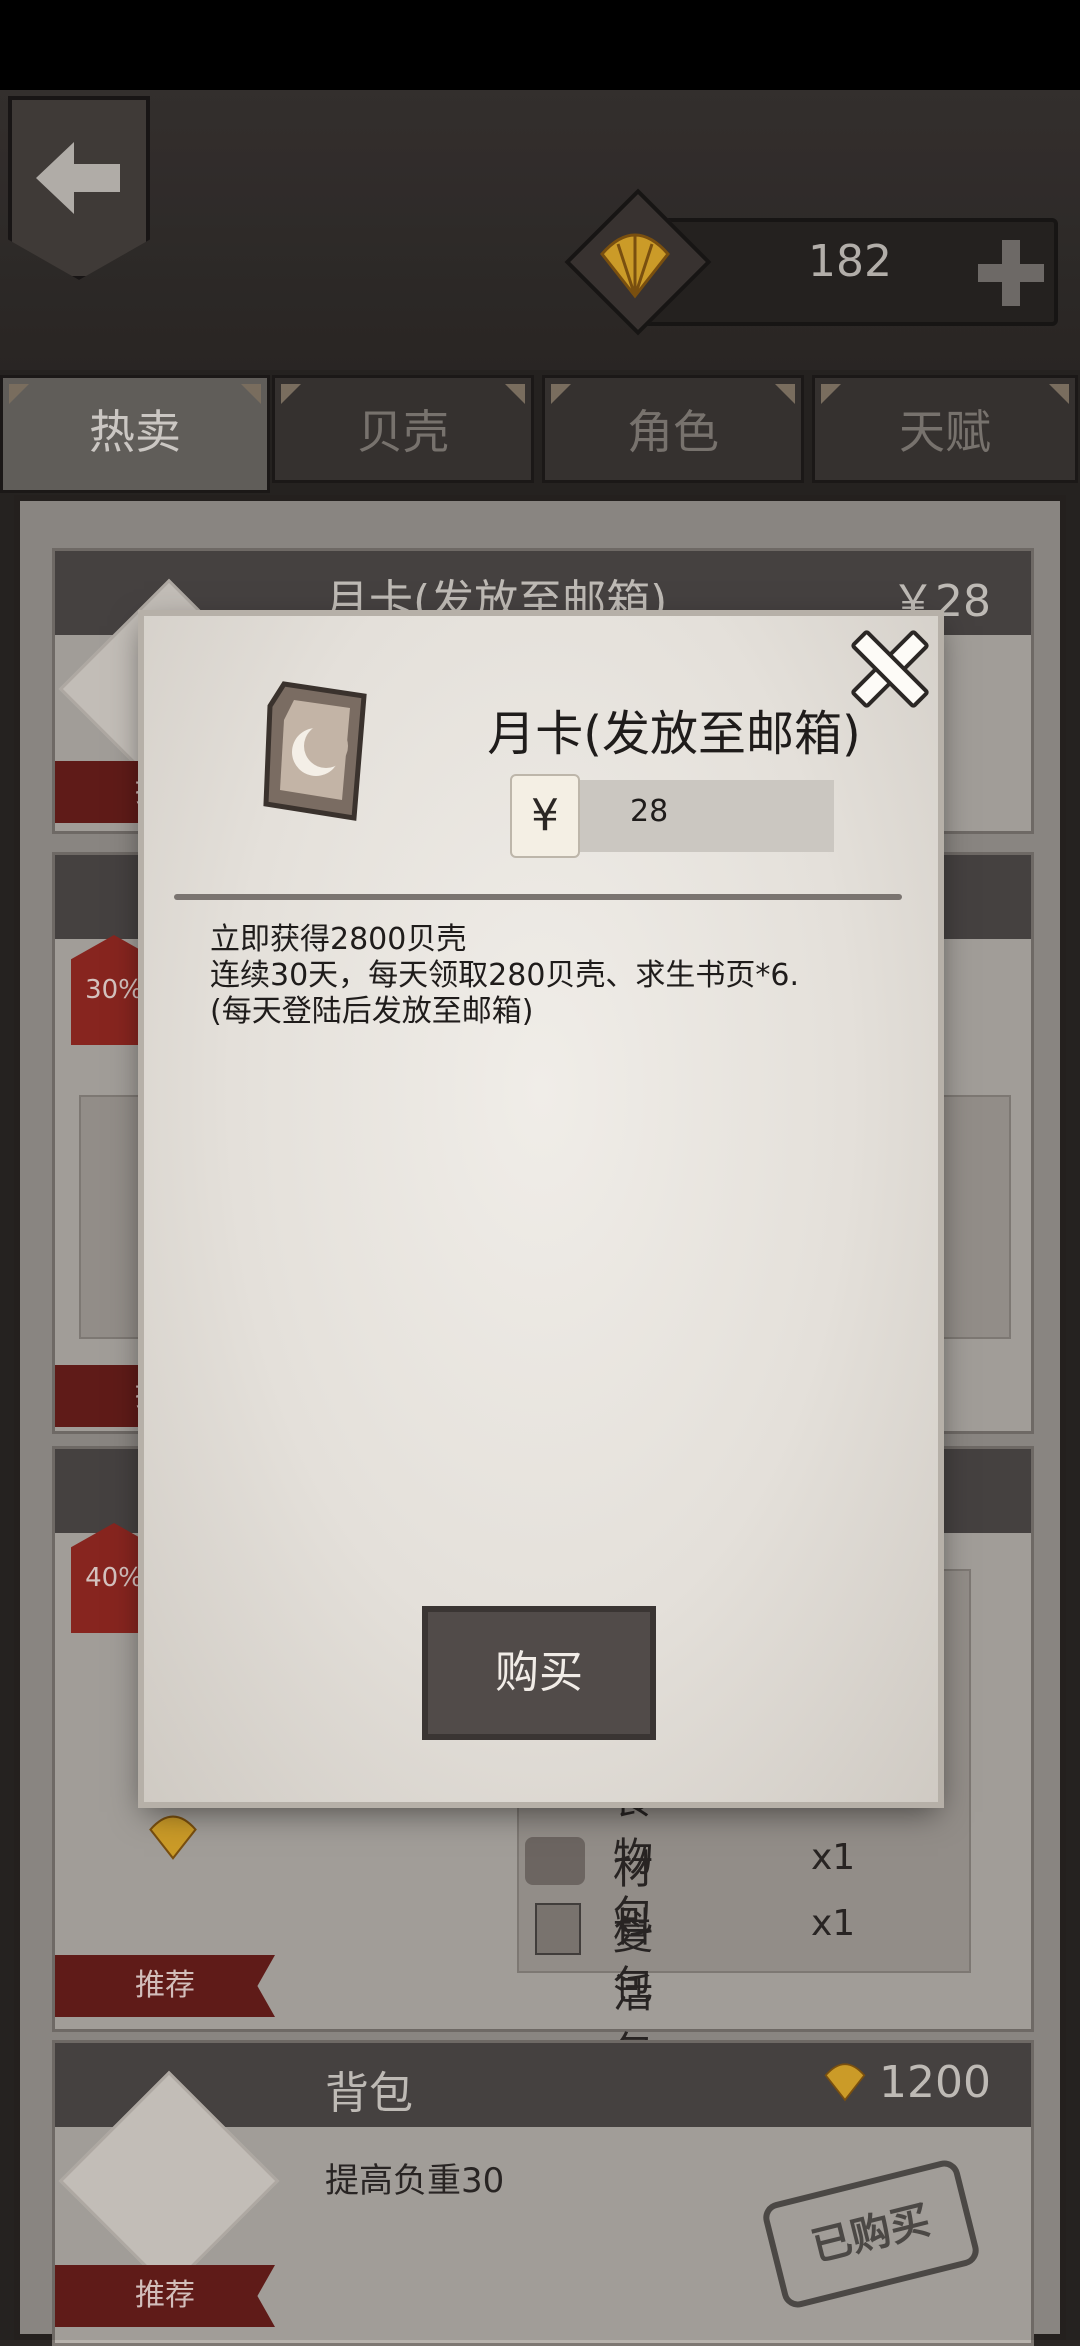  Describe the element at coordinates (539, 1673) in the screenshot. I see `buy-button: 购买` at that location.